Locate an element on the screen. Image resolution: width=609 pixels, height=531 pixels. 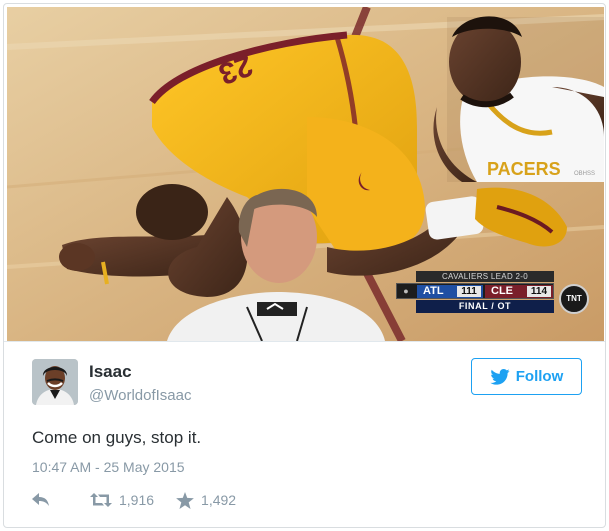
star-icon is located at coordinates (185, 500).